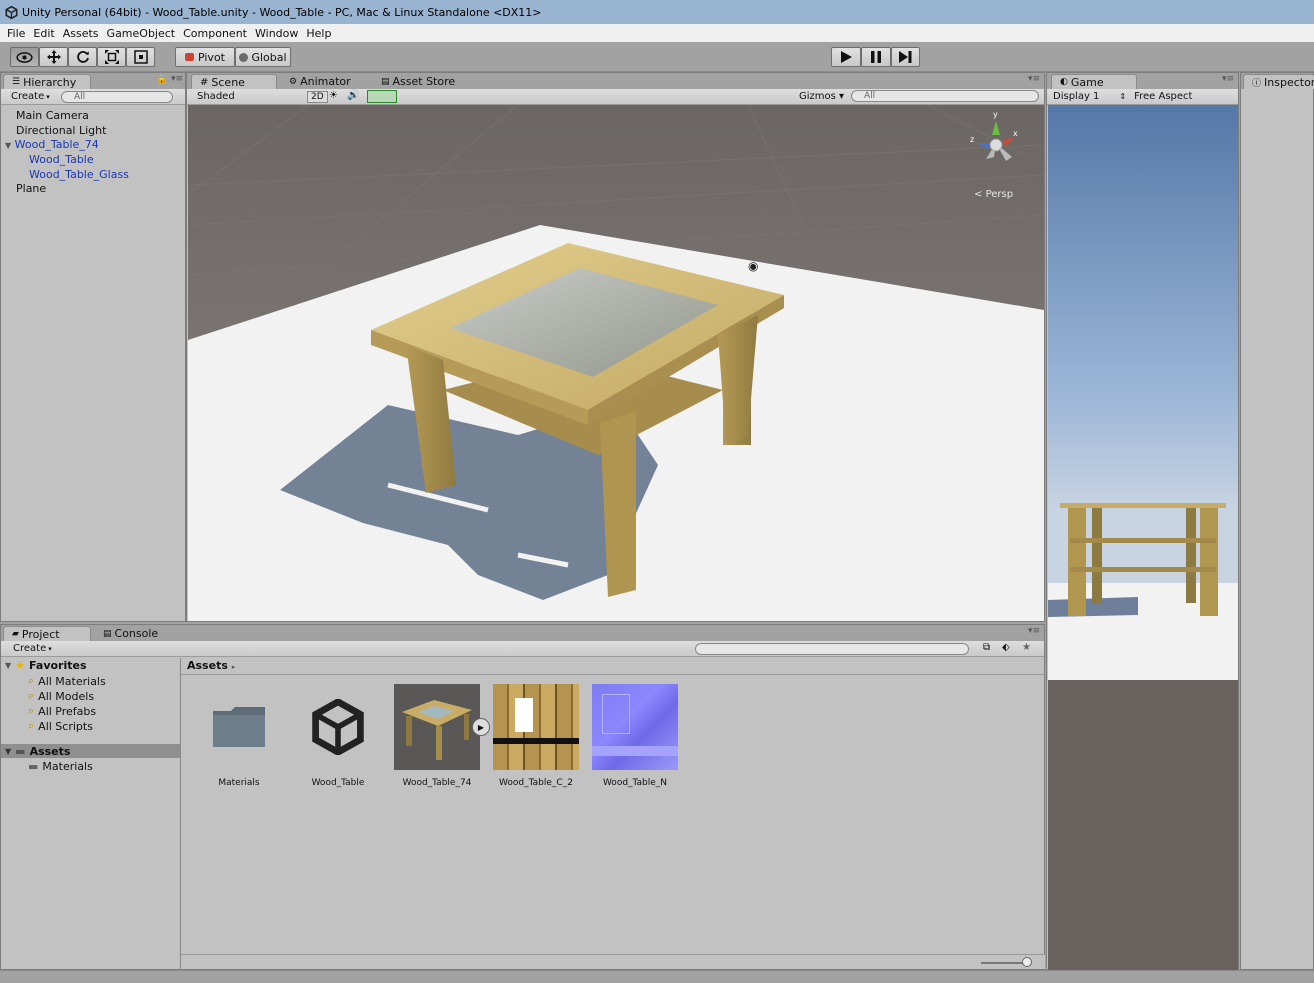 The image size is (1314, 983). Describe the element at coordinates (442, 727) in the screenshot. I see `model-thumbnail: ▶` at that location.